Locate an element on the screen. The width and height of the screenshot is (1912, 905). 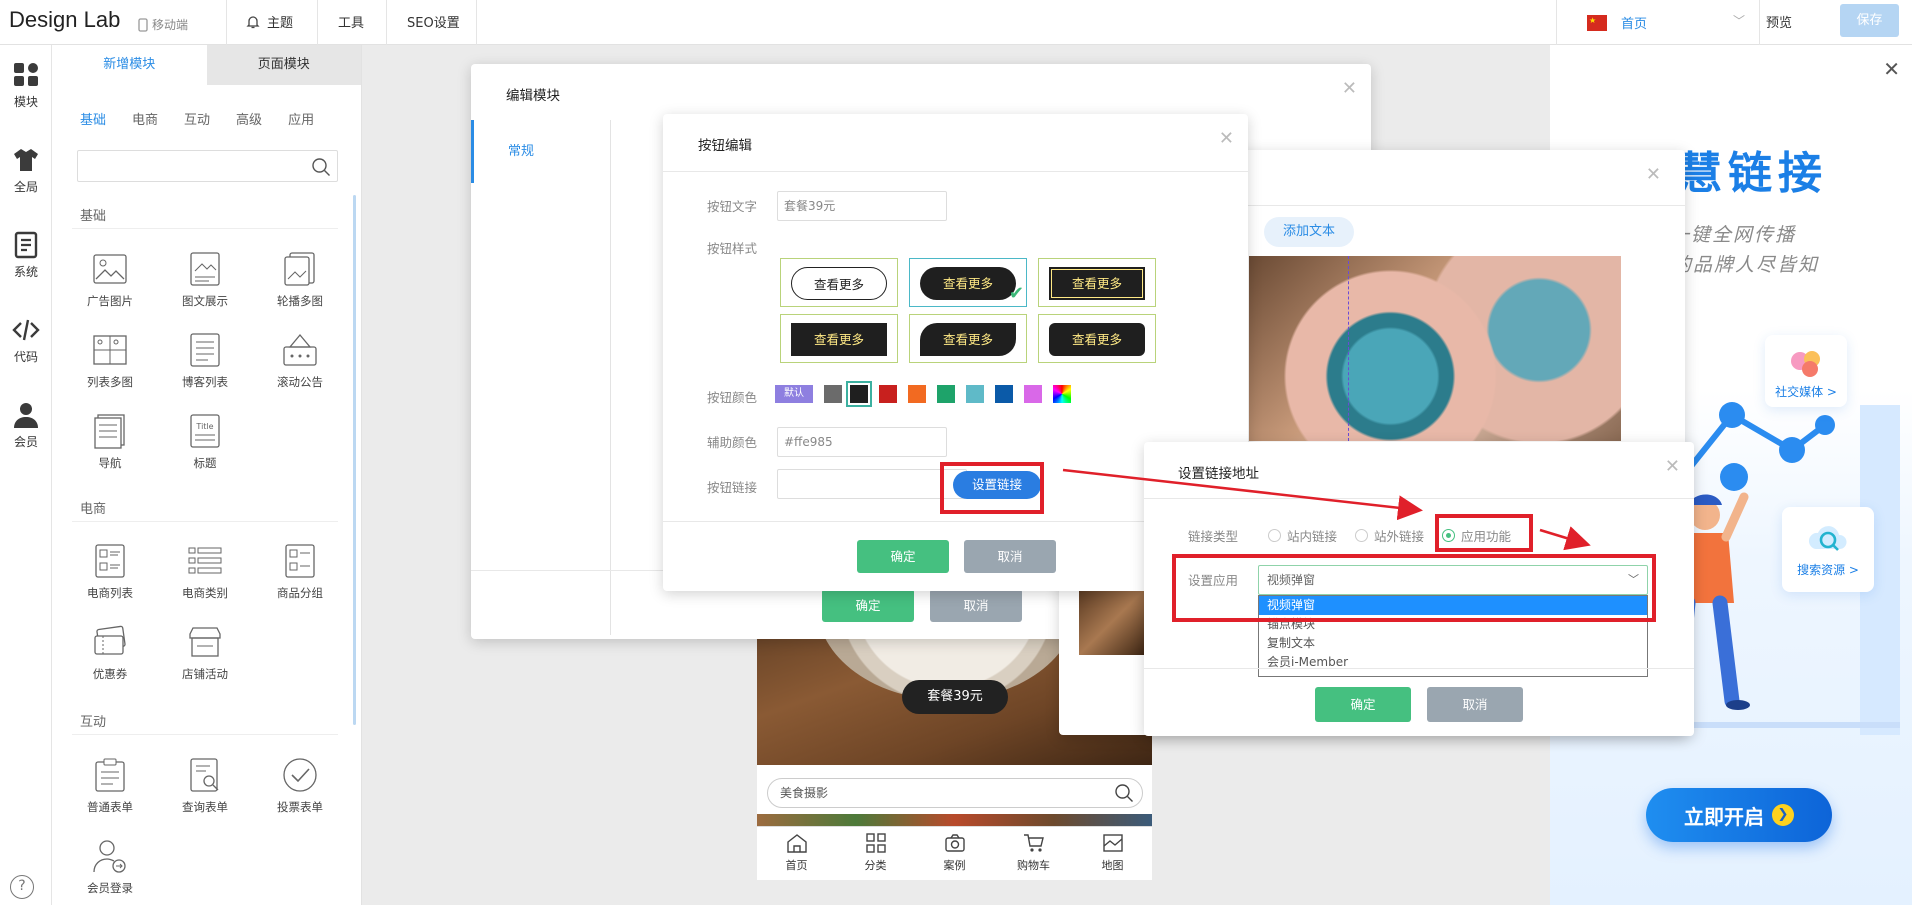
button-text-input: 套餐39元 is located at coordinates (862, 206).